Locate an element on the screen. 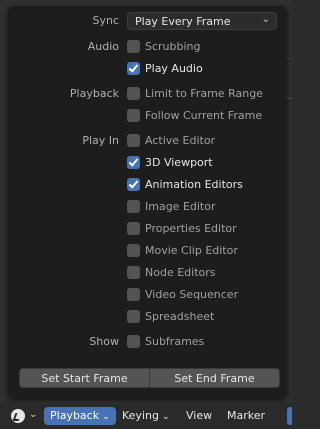  checkbox-label: Node Editors is located at coordinates (180, 272).